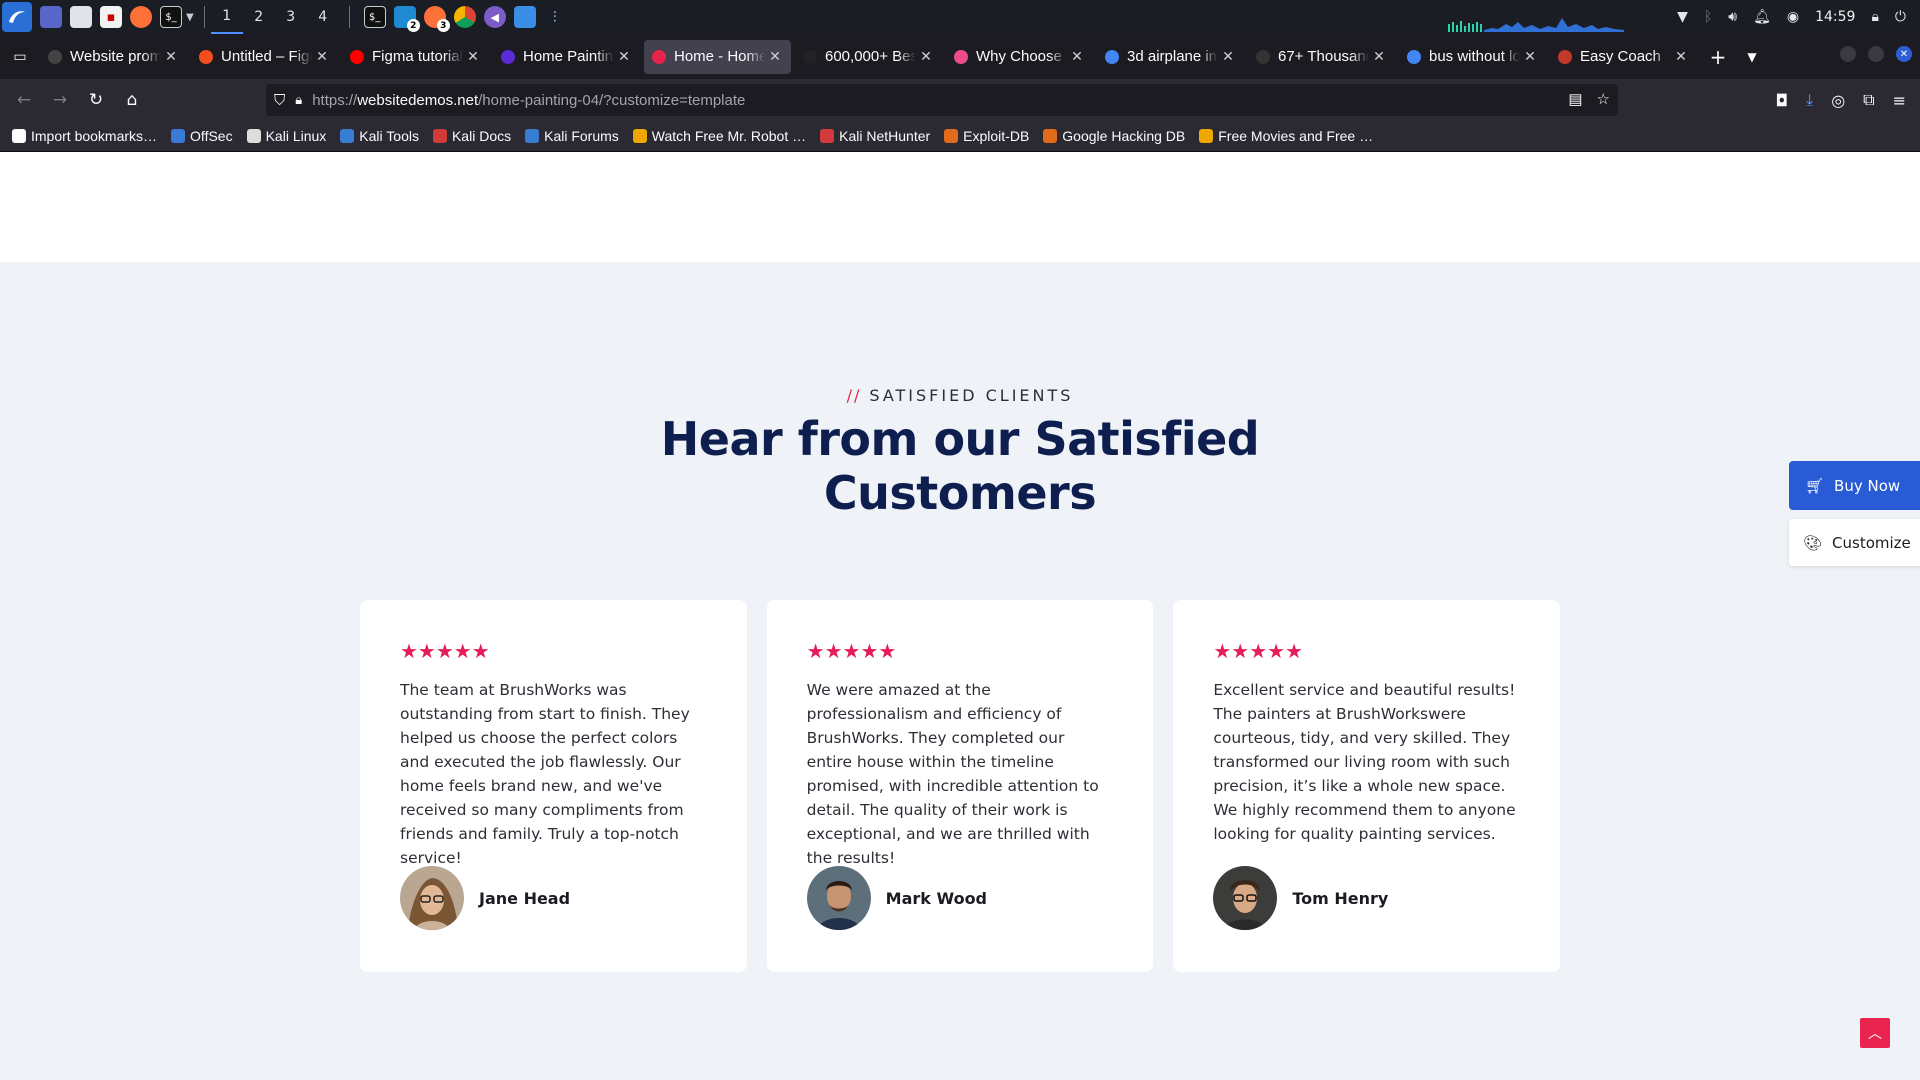  Describe the element at coordinates (1875, 1033) in the screenshot. I see `scroll-to-top-button: ︿` at that location.